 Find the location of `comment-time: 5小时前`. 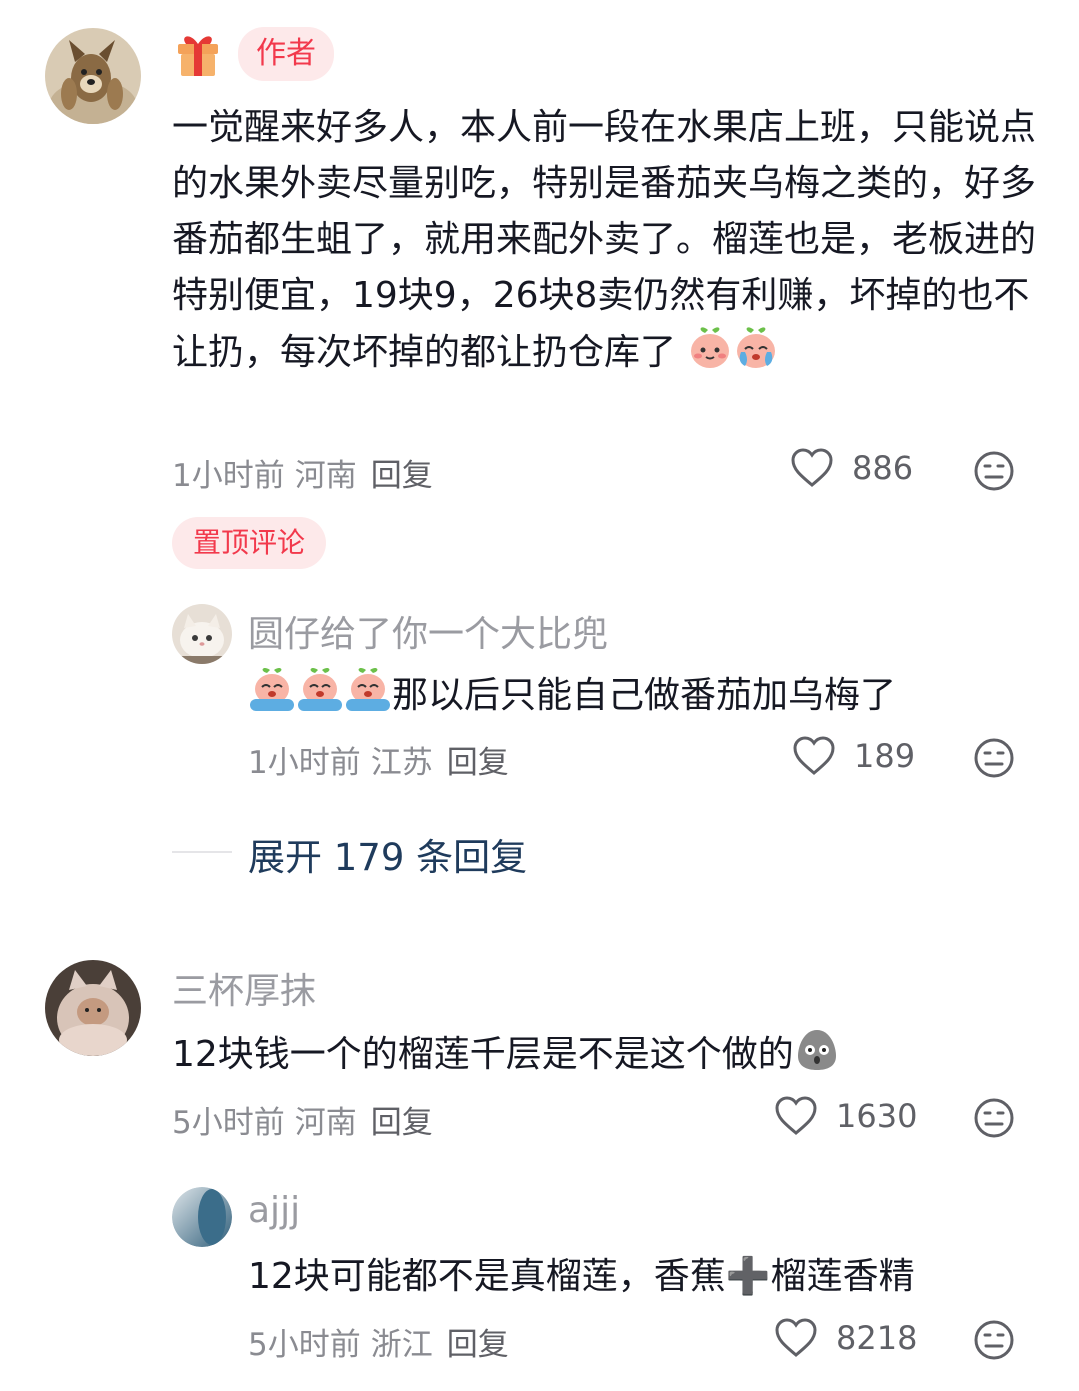

comment-time: 5小时前 is located at coordinates (228, 1123).